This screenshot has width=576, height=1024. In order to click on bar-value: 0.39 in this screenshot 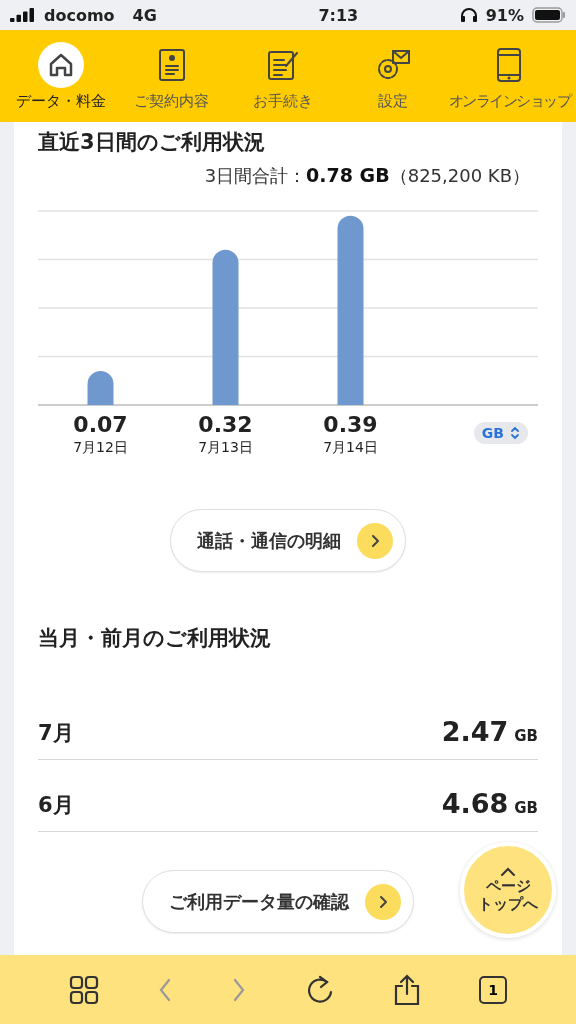, I will do `click(350, 424)`.